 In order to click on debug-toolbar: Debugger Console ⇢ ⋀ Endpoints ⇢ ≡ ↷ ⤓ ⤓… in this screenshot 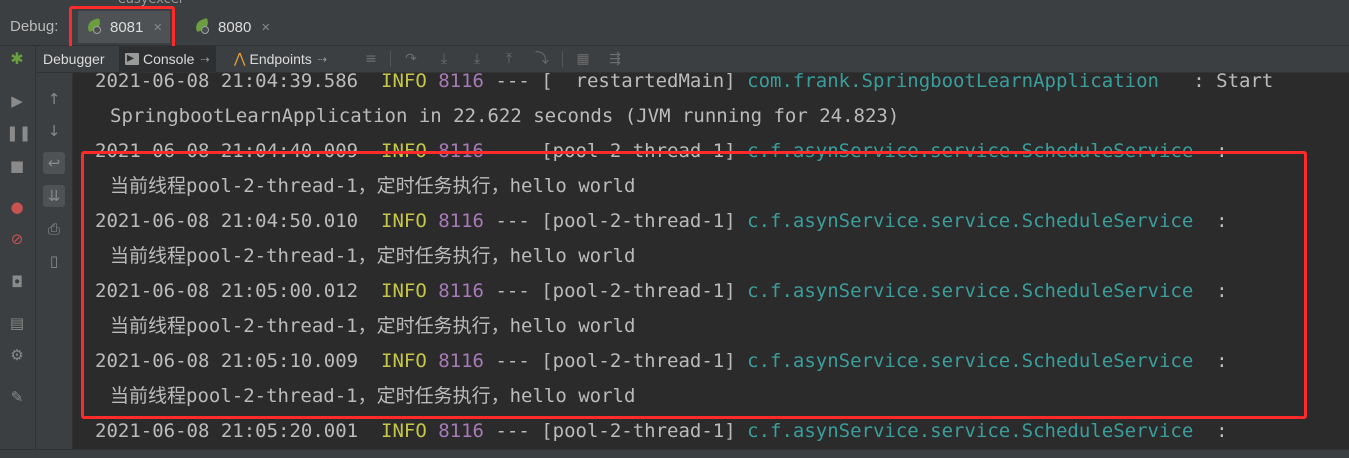, I will do `click(674, 59)`.